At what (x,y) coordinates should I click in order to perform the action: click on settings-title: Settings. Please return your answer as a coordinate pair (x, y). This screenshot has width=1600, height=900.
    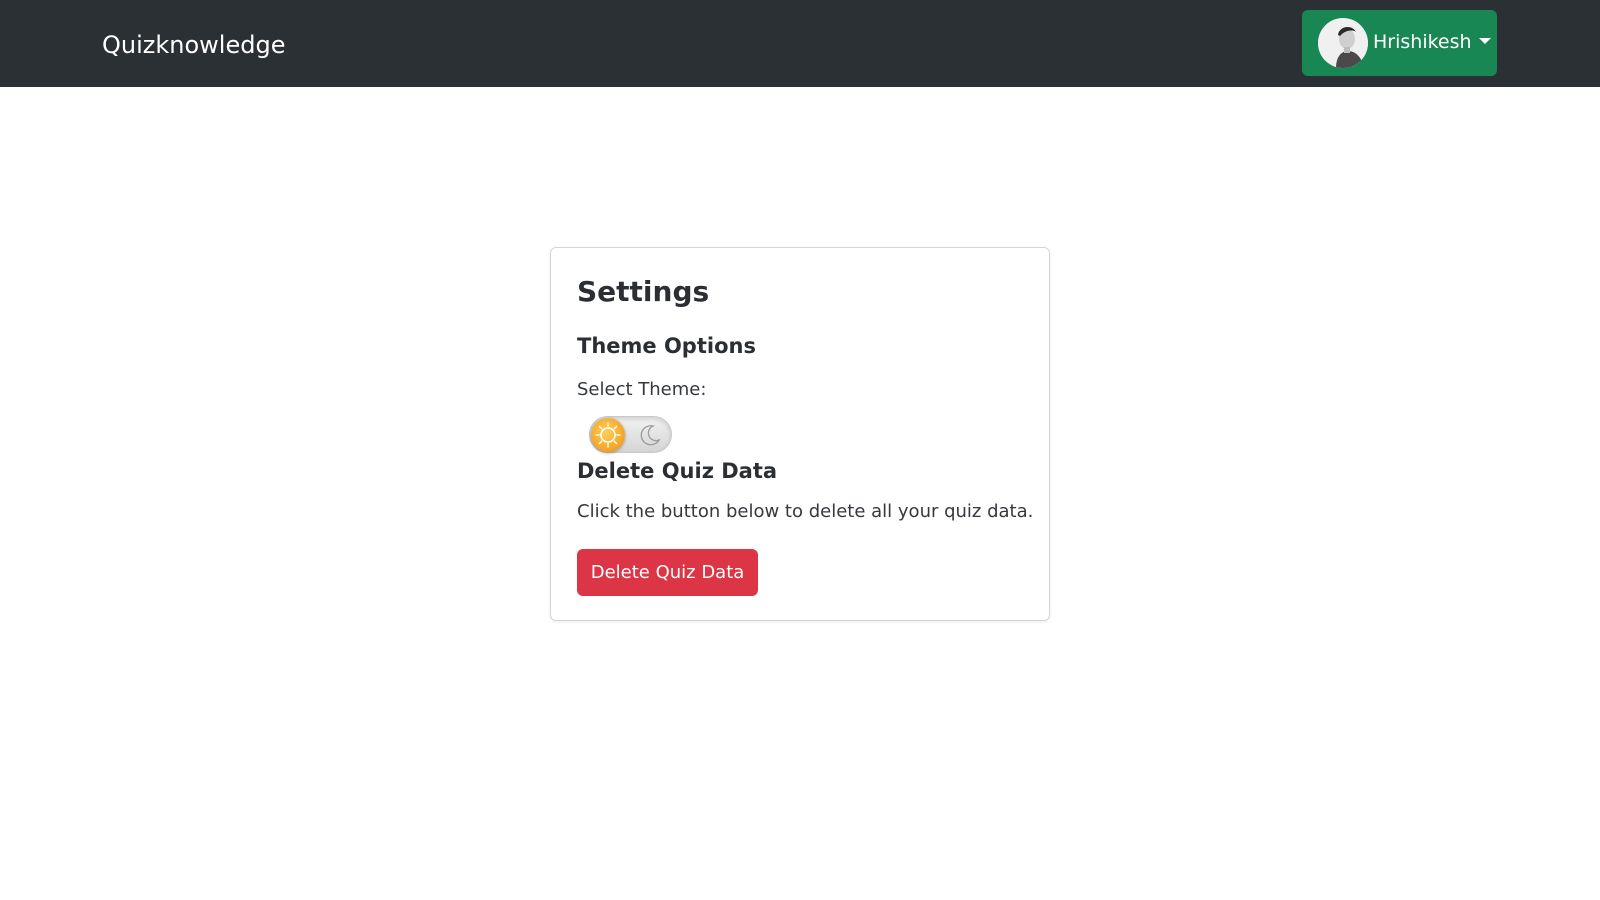
    Looking at the image, I should click on (643, 291).